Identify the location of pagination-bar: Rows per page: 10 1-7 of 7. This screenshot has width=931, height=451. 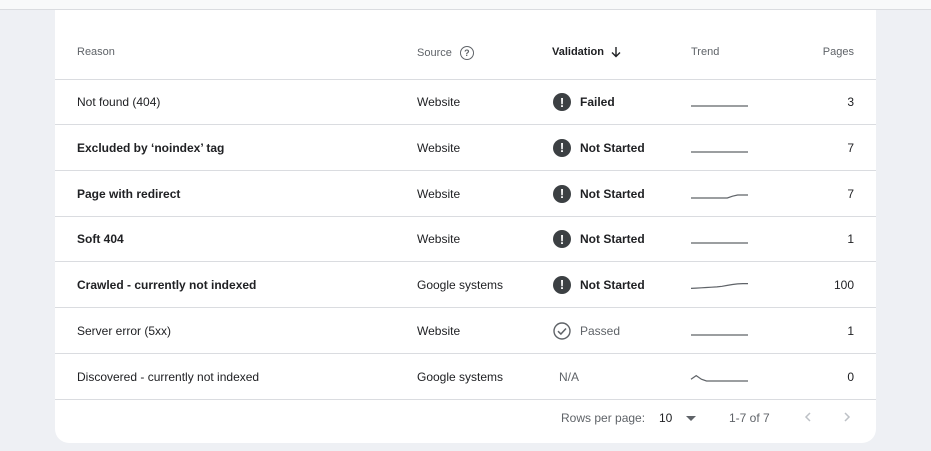
(465, 417).